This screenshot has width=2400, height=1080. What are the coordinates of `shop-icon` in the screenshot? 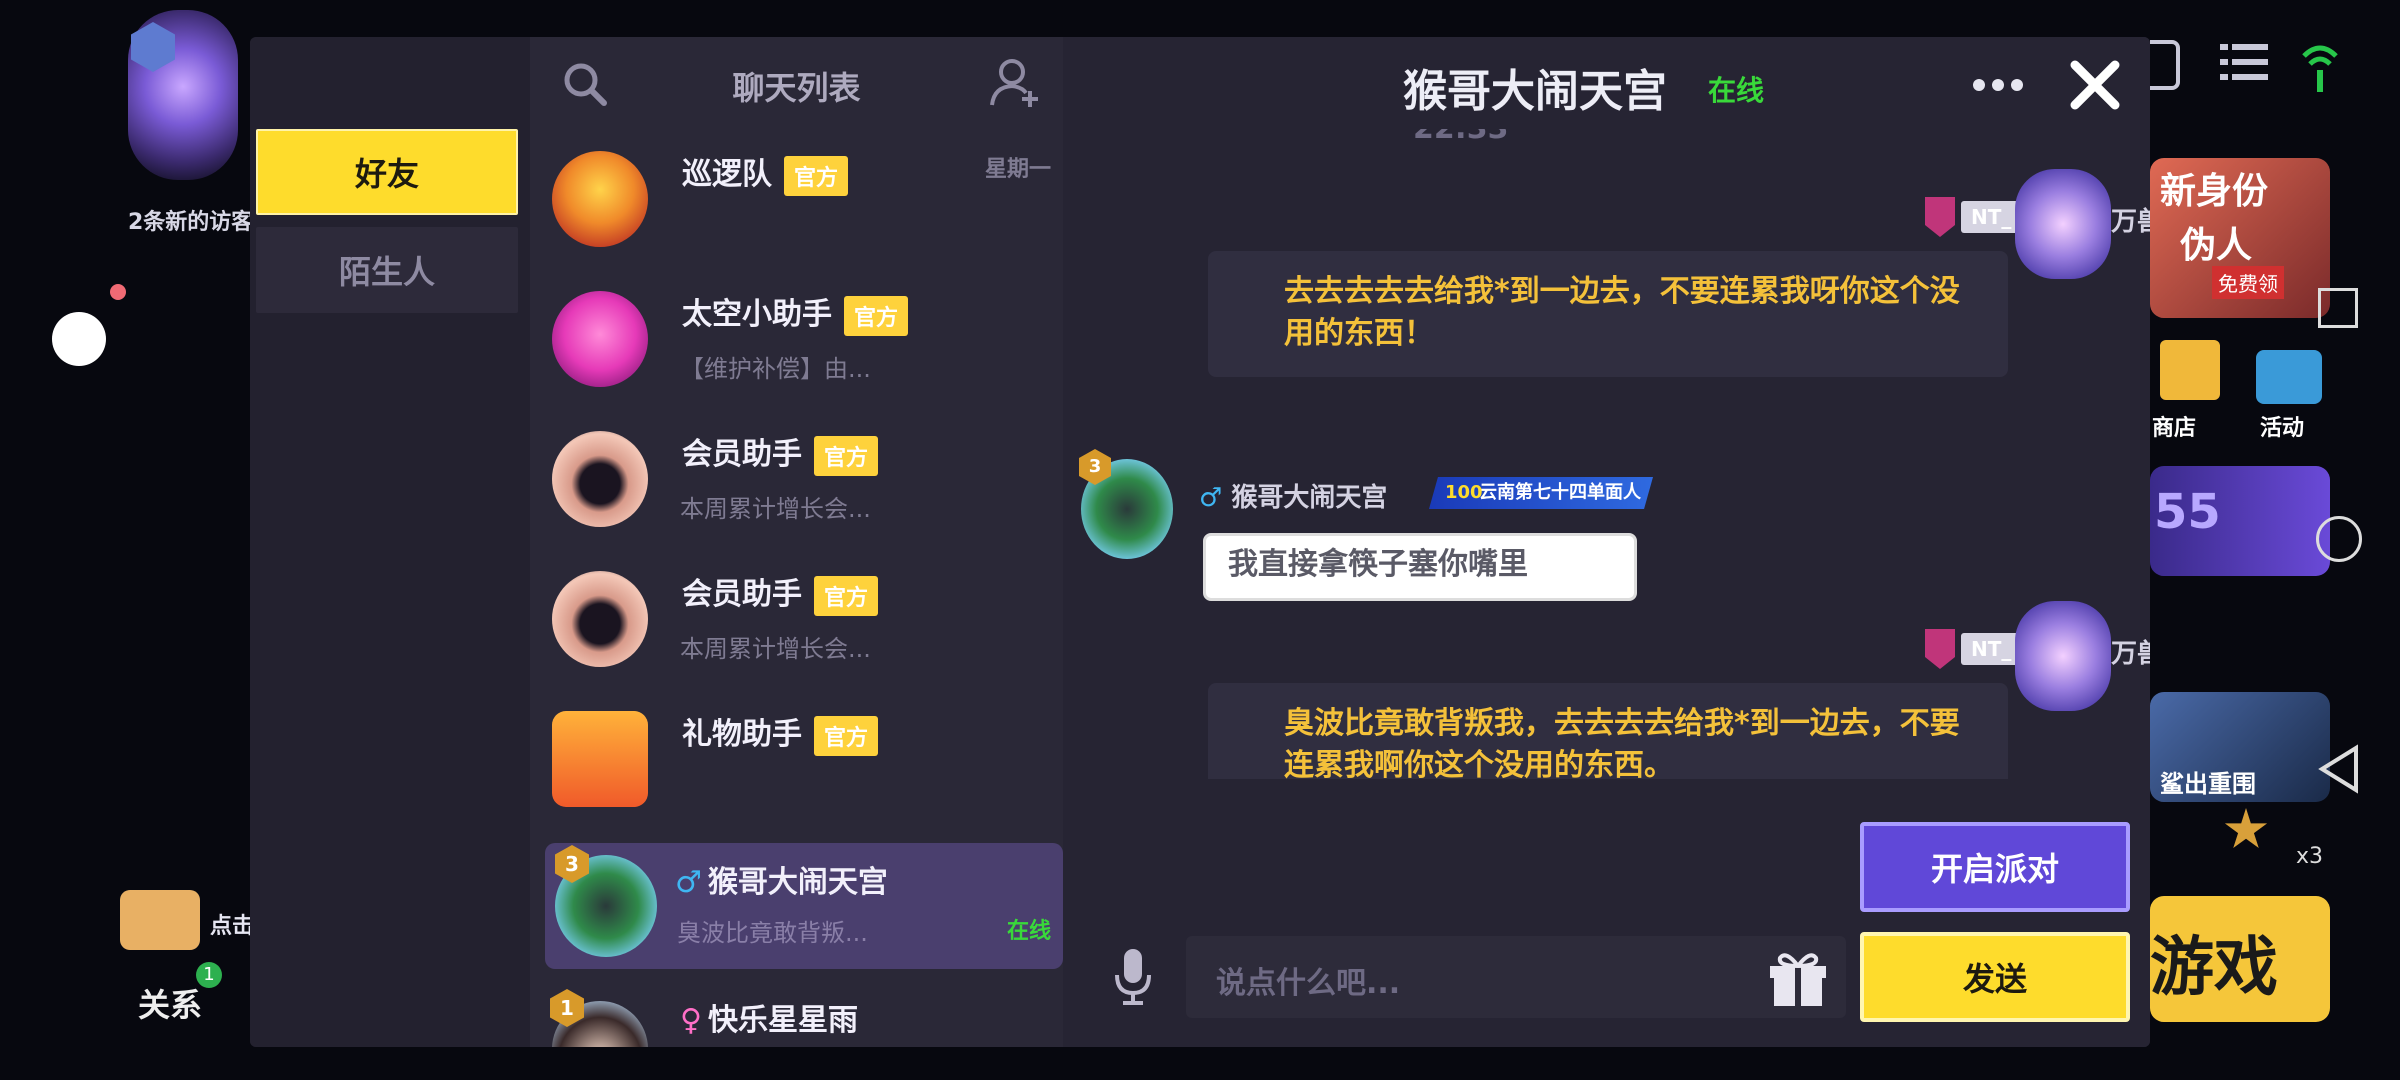 It's located at (2190, 370).